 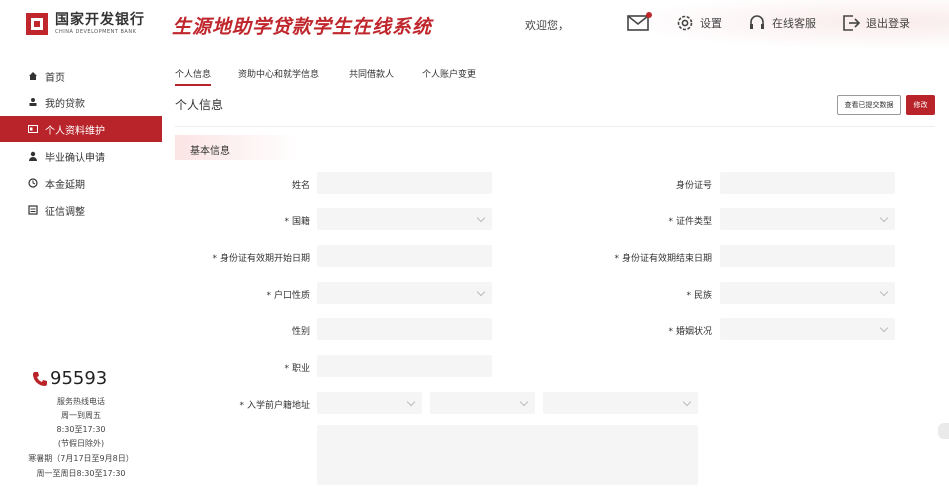 I want to click on divider, so click(x=555, y=126).